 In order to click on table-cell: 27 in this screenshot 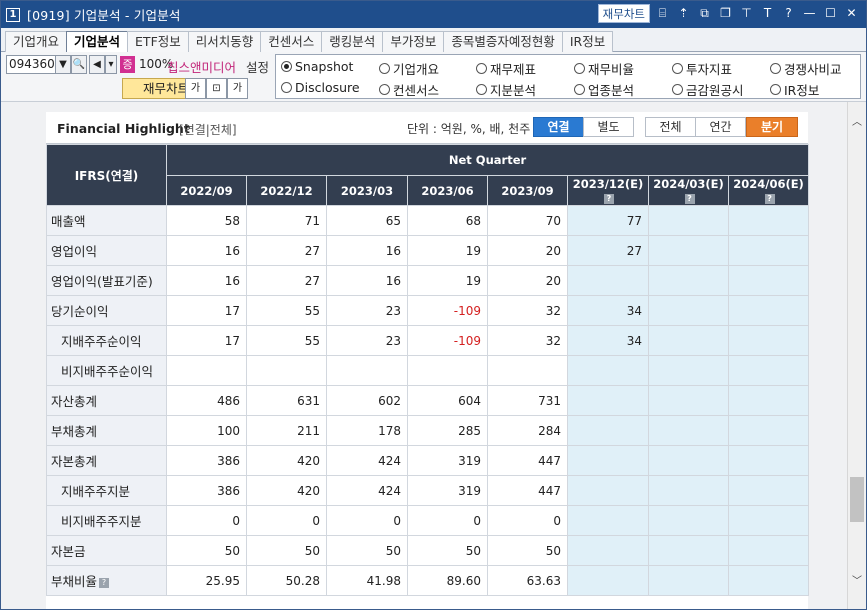, I will do `click(286, 250)`.